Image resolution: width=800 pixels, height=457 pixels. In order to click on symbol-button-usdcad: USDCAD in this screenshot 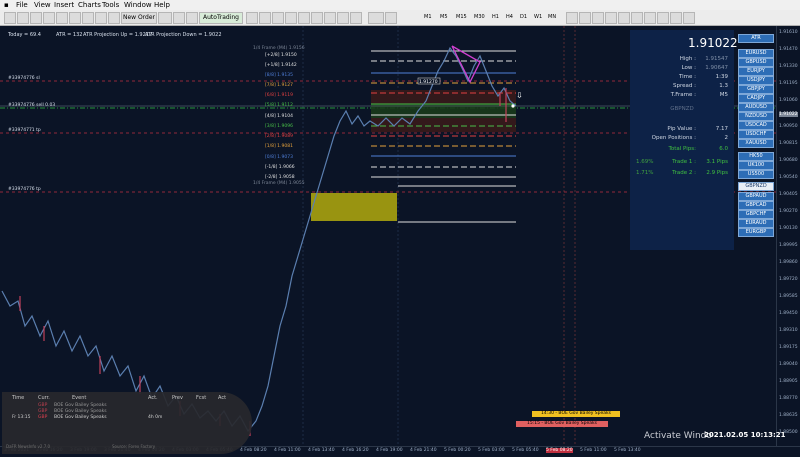, I will do `click(756, 125)`.